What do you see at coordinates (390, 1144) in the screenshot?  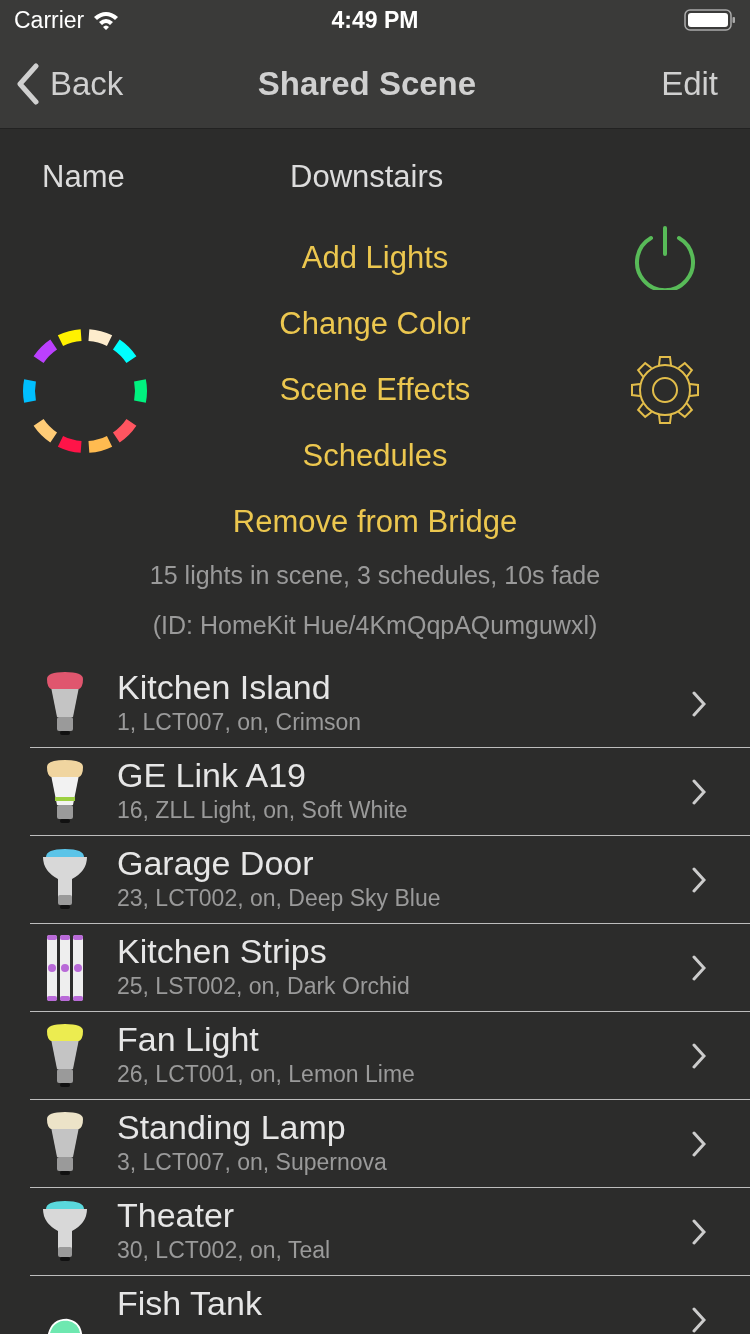 I see `light-row: Standing Lamp 3, LCT007, on, Supernova` at bounding box center [390, 1144].